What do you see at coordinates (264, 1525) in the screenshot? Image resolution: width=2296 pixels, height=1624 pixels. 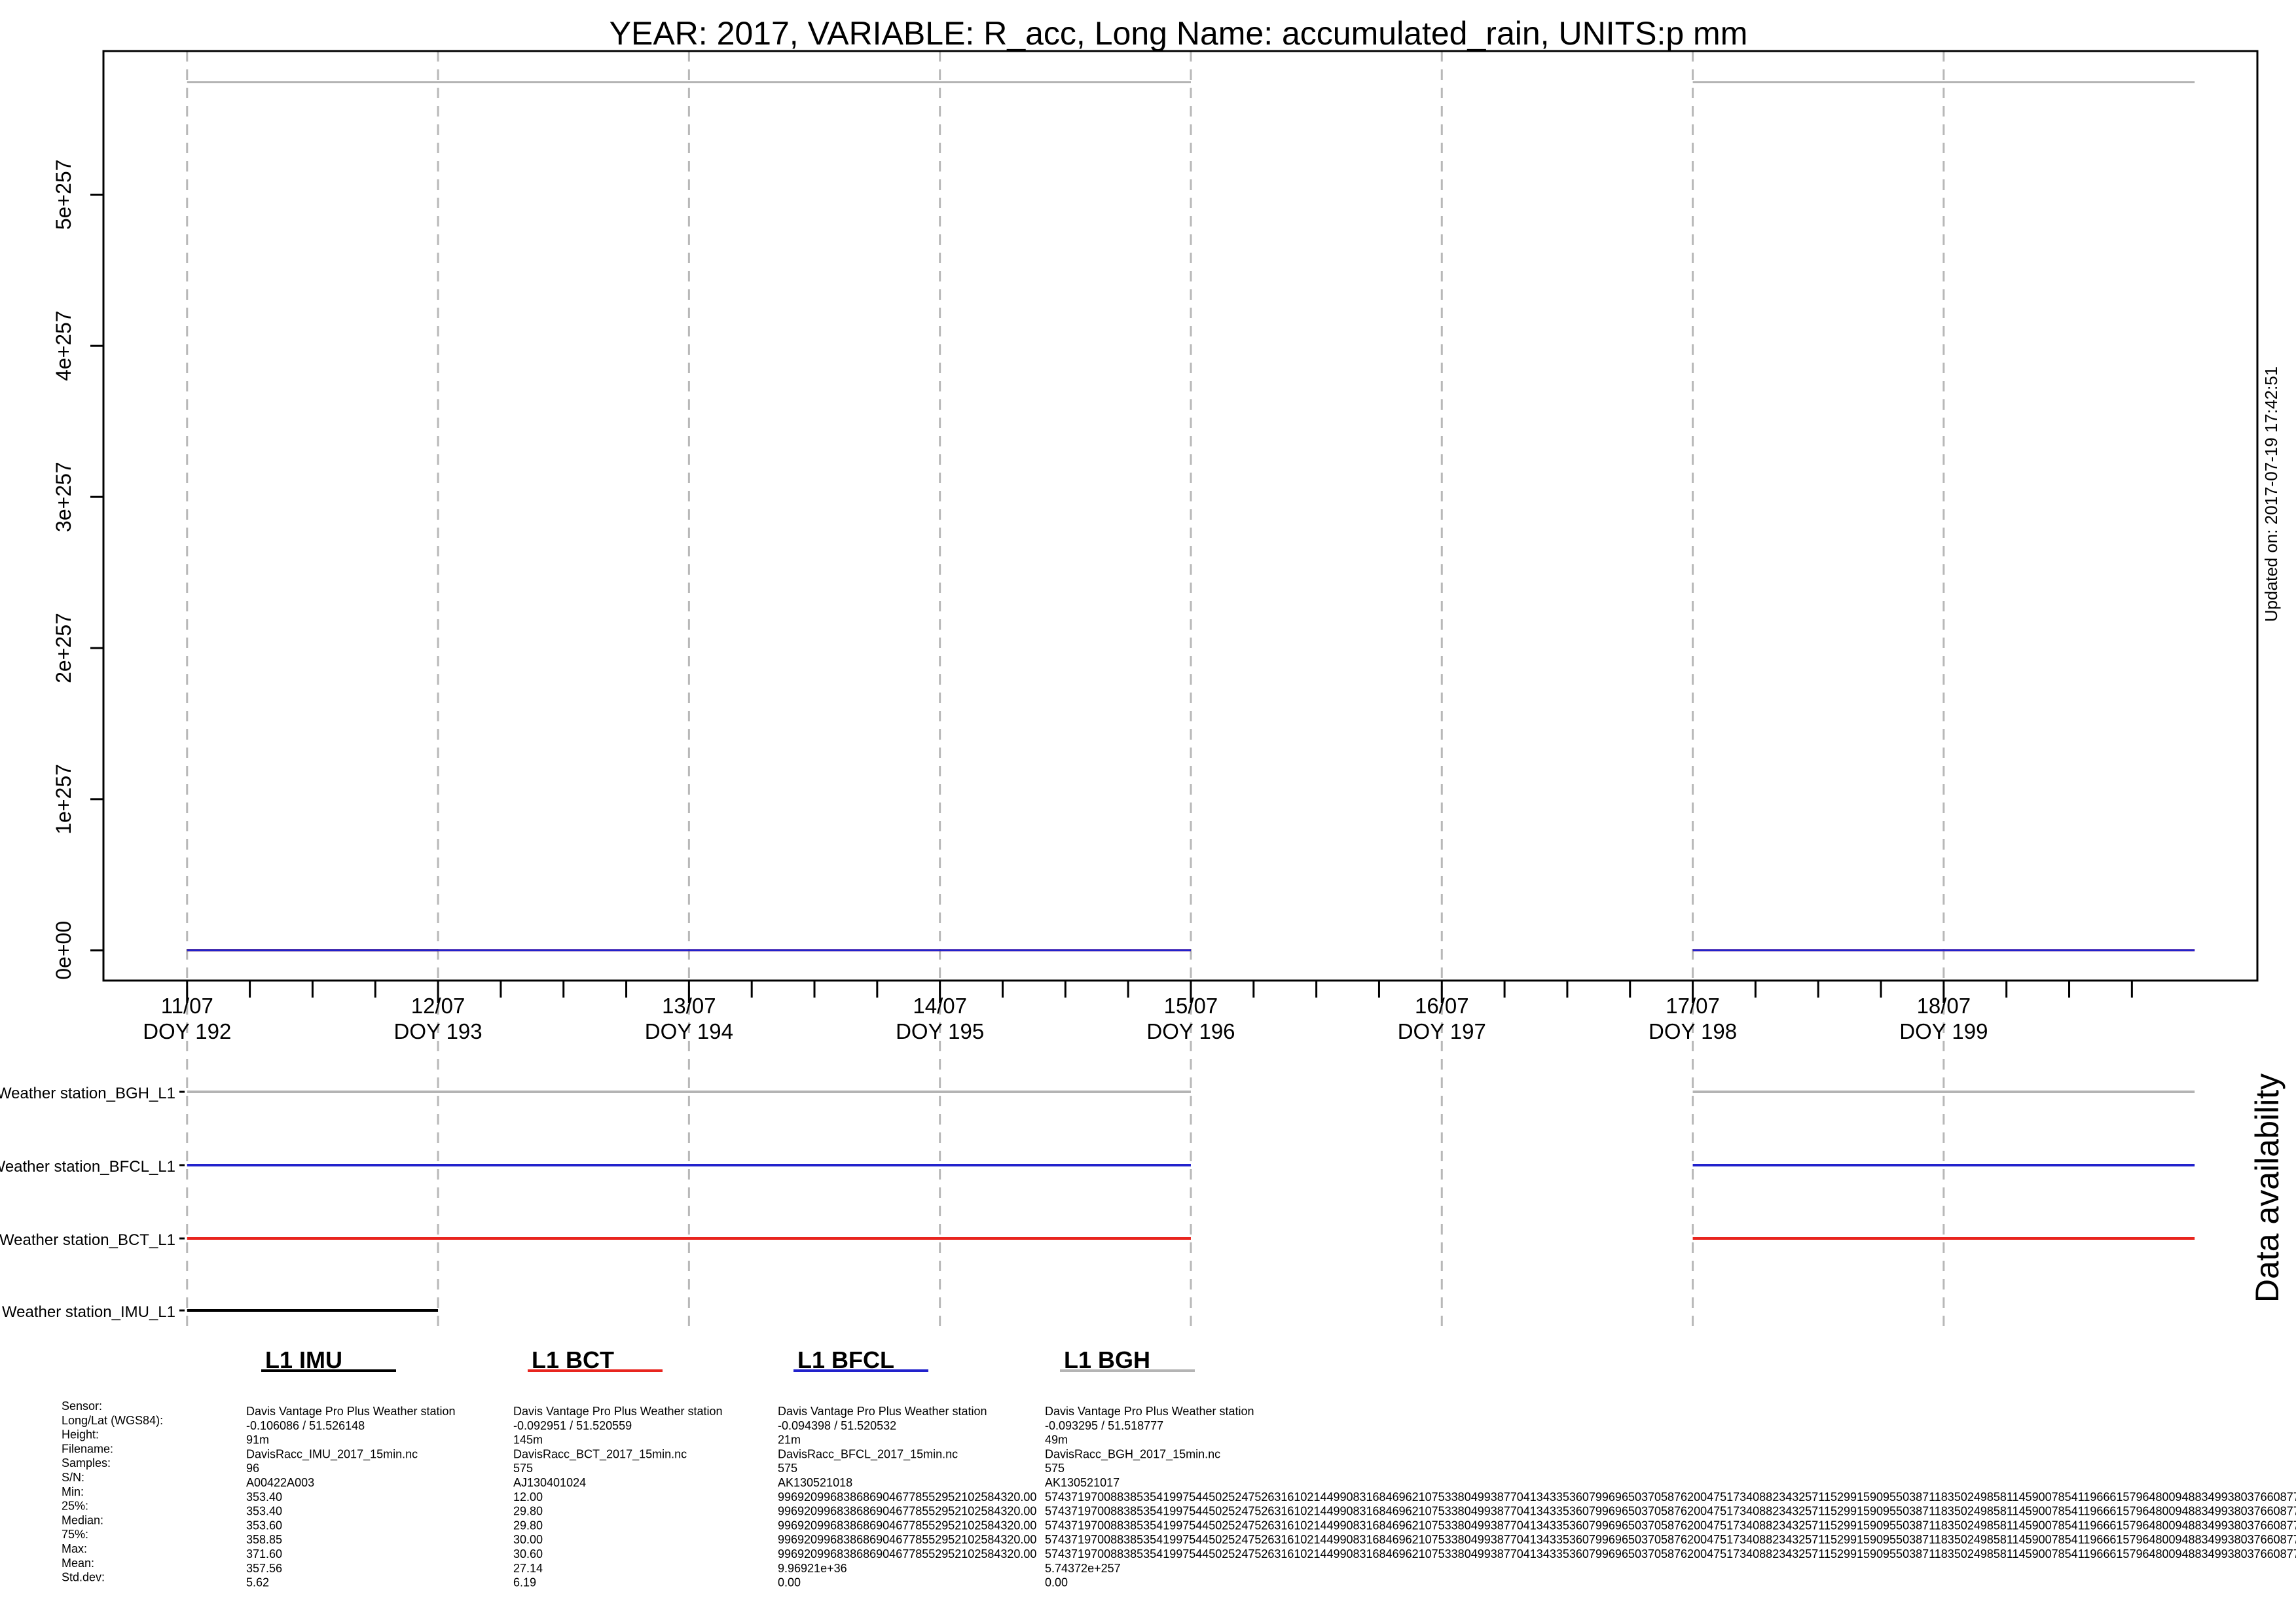 I see `info-cell: 353.60` at bounding box center [264, 1525].